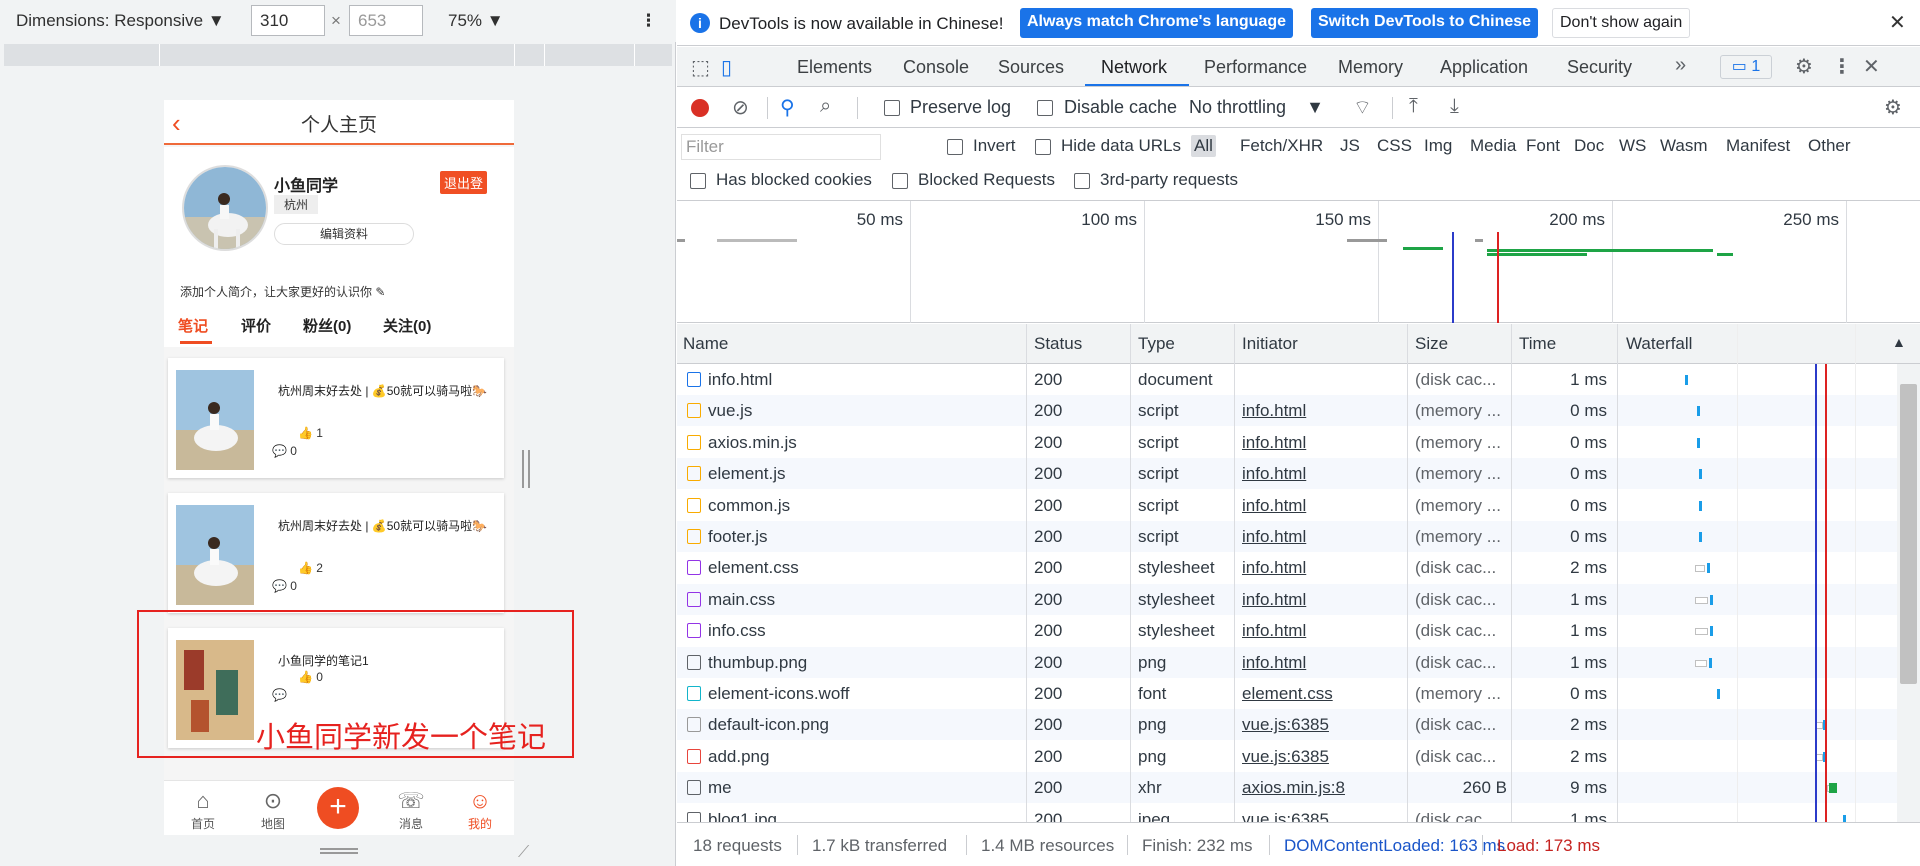 The width and height of the screenshot is (1920, 866). I want to click on zoom-dropdown: 75% ▼, so click(476, 21).